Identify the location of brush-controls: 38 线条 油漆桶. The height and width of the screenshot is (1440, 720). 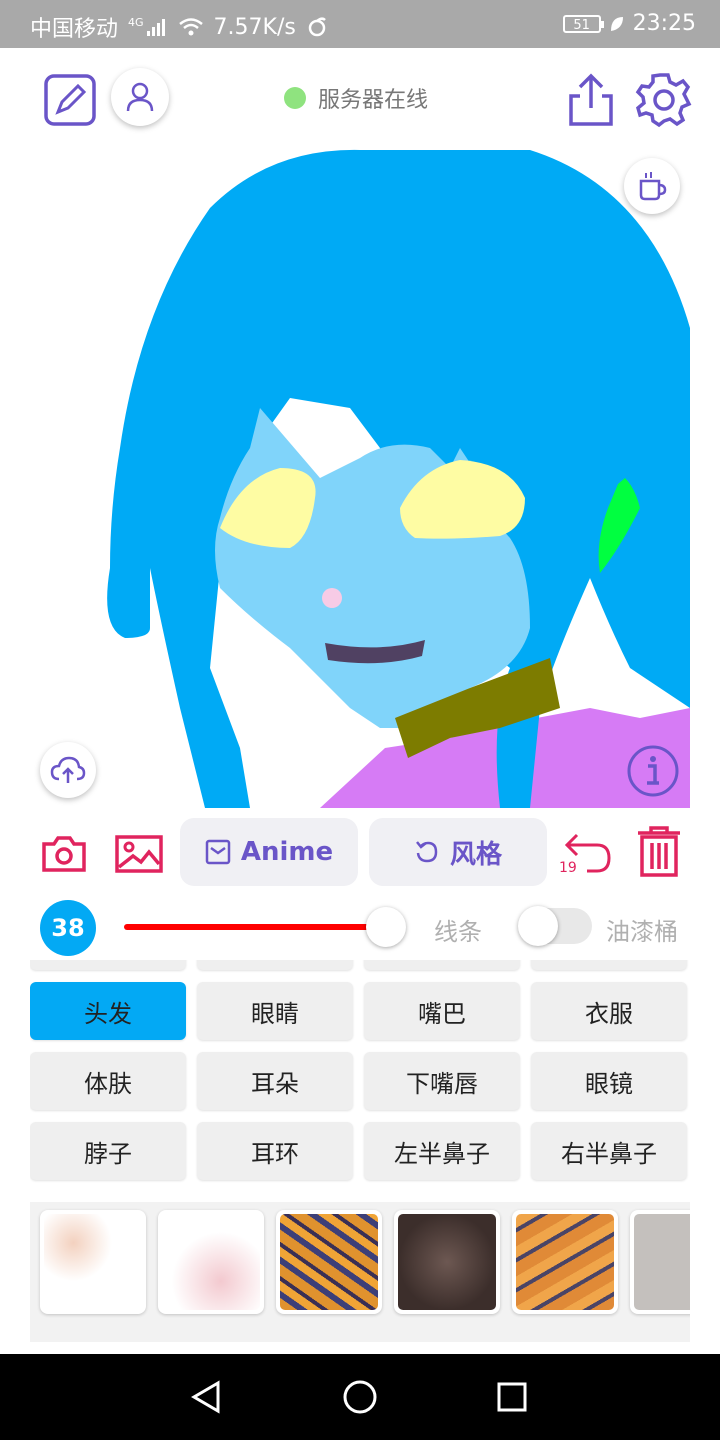
(360, 928).